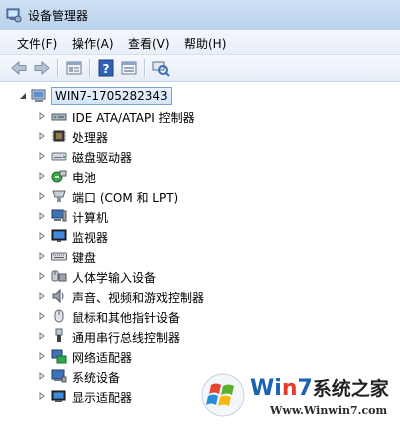 This screenshot has width=400, height=424. Describe the element at coordinates (59, 176) in the screenshot. I see `battery-icon` at that location.